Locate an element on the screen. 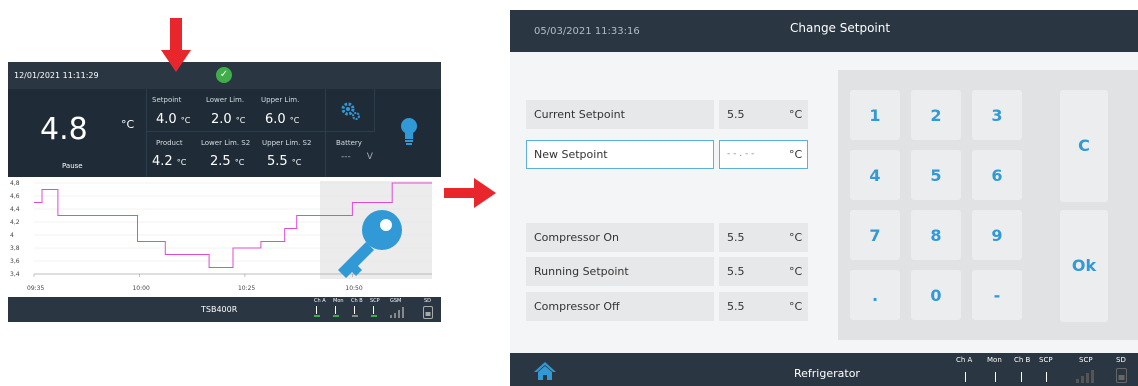 The width and height of the screenshot is (1138, 386). lightbulb-icon is located at coordinates (409, 132).